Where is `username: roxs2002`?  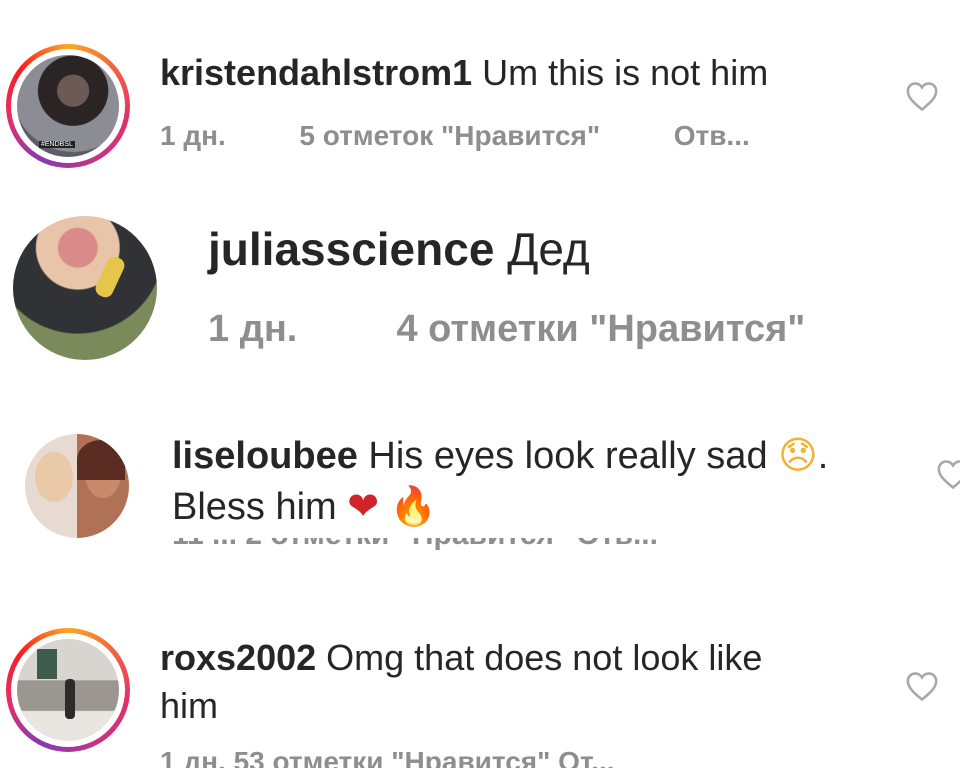
username: roxs2002 is located at coordinates (238, 657).